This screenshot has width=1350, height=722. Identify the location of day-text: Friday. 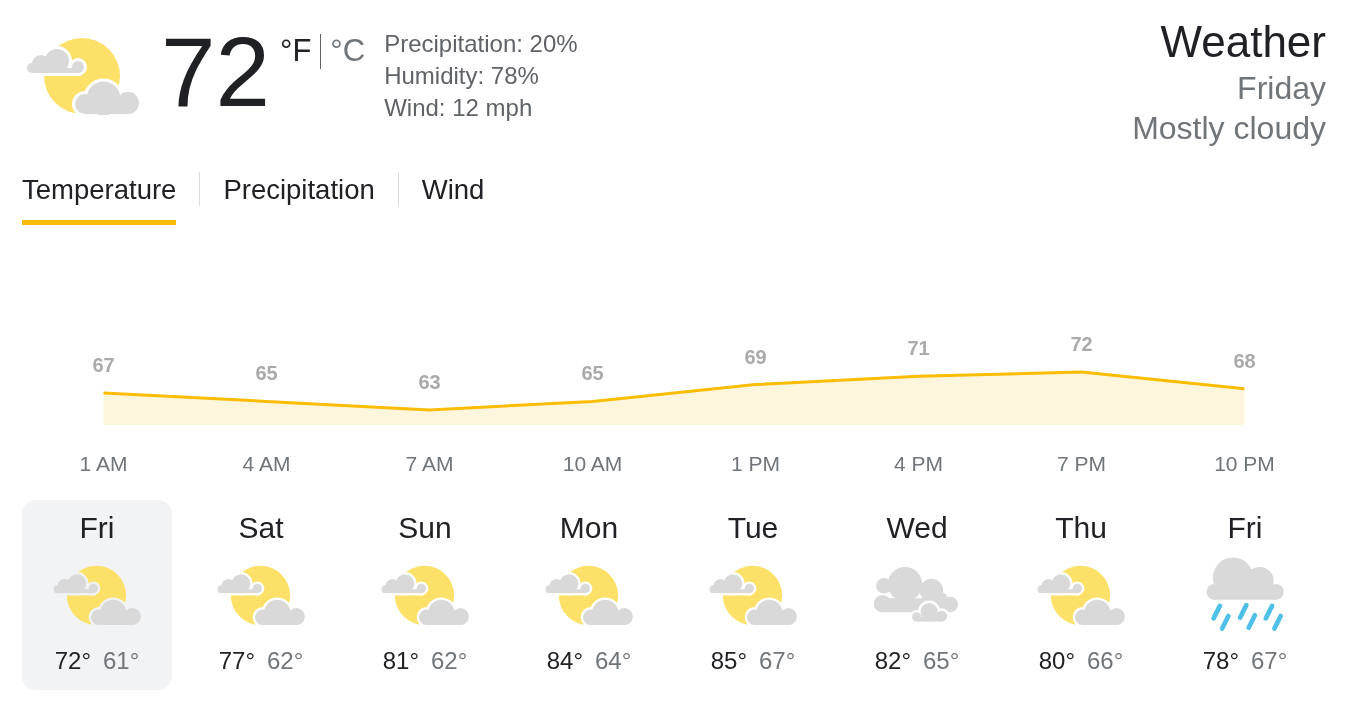
(1281, 88).